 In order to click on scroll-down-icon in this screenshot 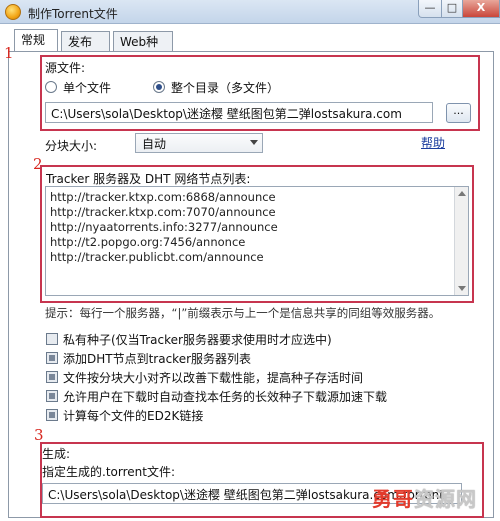, I will do `click(462, 288)`.